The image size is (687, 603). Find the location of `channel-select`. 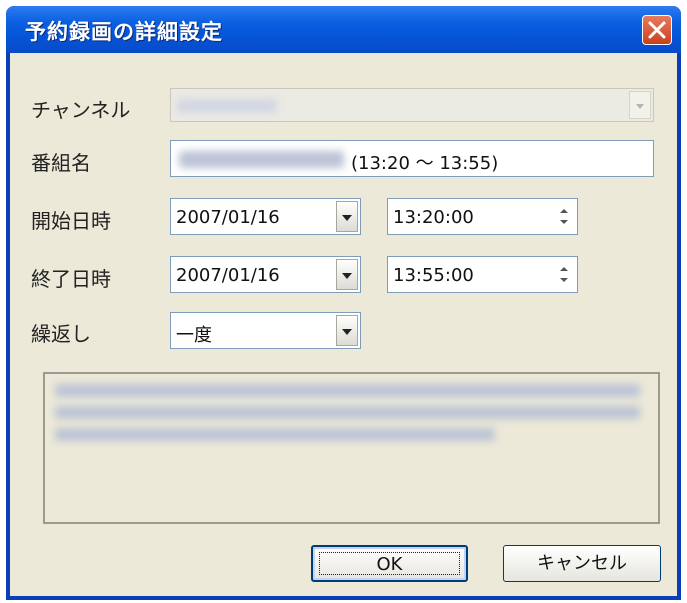

channel-select is located at coordinates (412, 105).